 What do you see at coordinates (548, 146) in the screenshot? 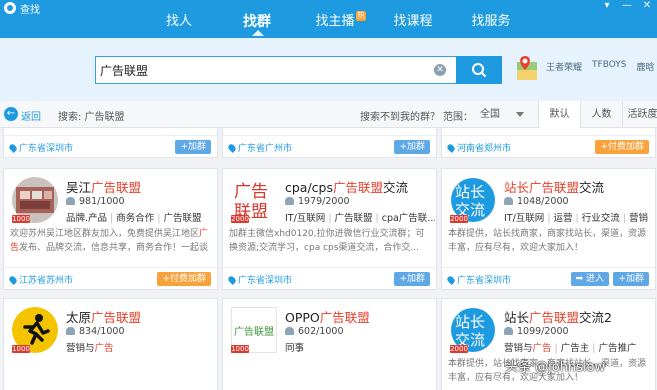
I see `card-footer: 河南省郑州市 +付费加群` at bounding box center [548, 146].